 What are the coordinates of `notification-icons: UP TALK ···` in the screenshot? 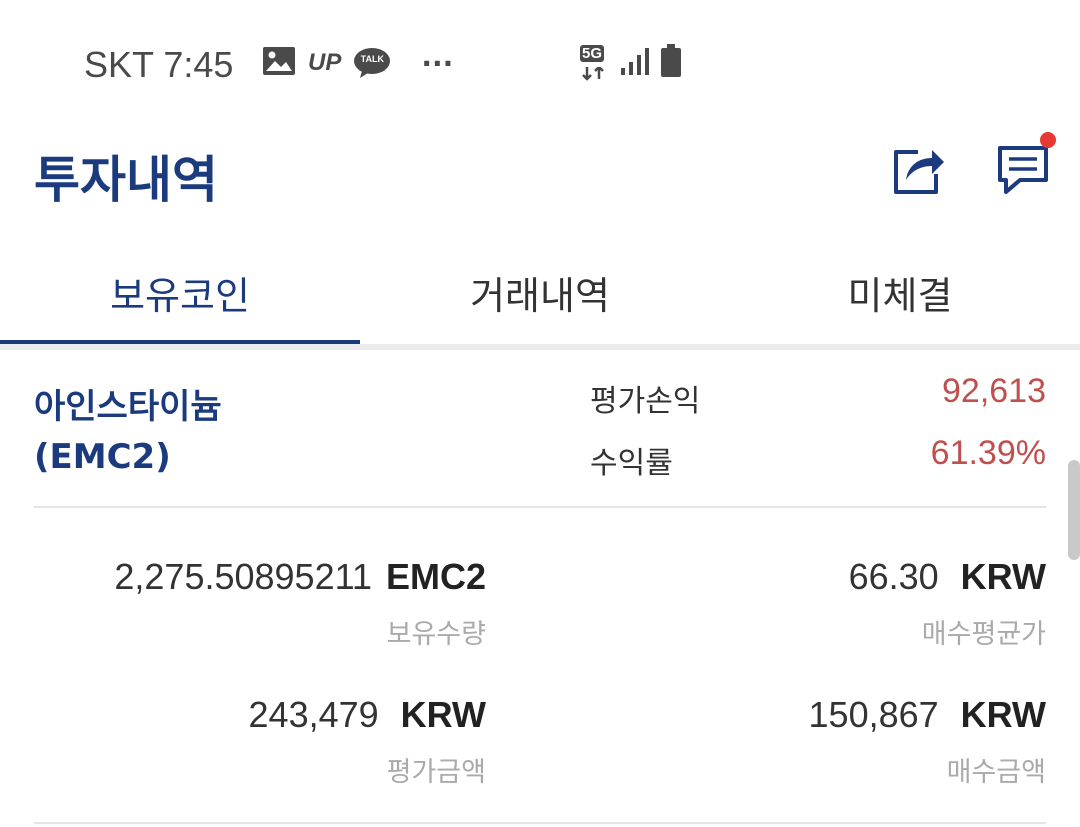 It's located at (357, 63).